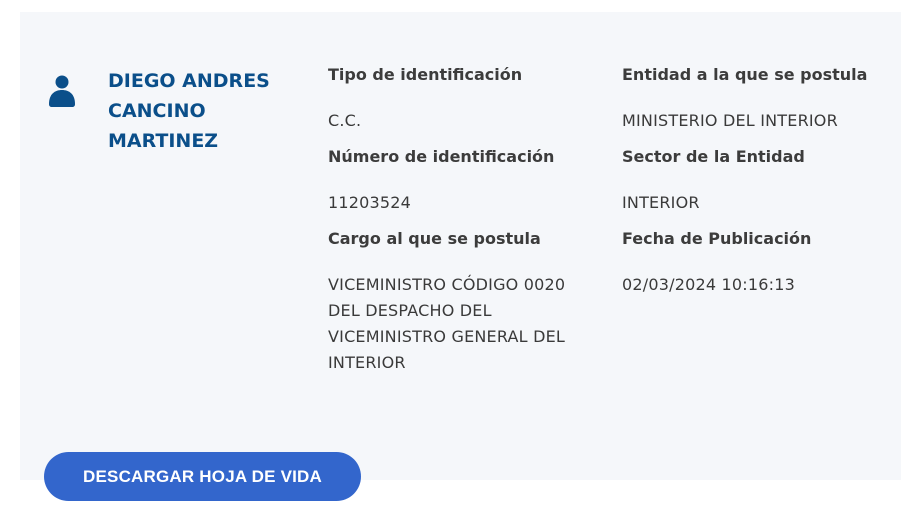 The width and height of the screenshot is (918, 522). What do you see at coordinates (661, 202) in the screenshot?
I see `sector-value: INTERIOR` at bounding box center [661, 202].